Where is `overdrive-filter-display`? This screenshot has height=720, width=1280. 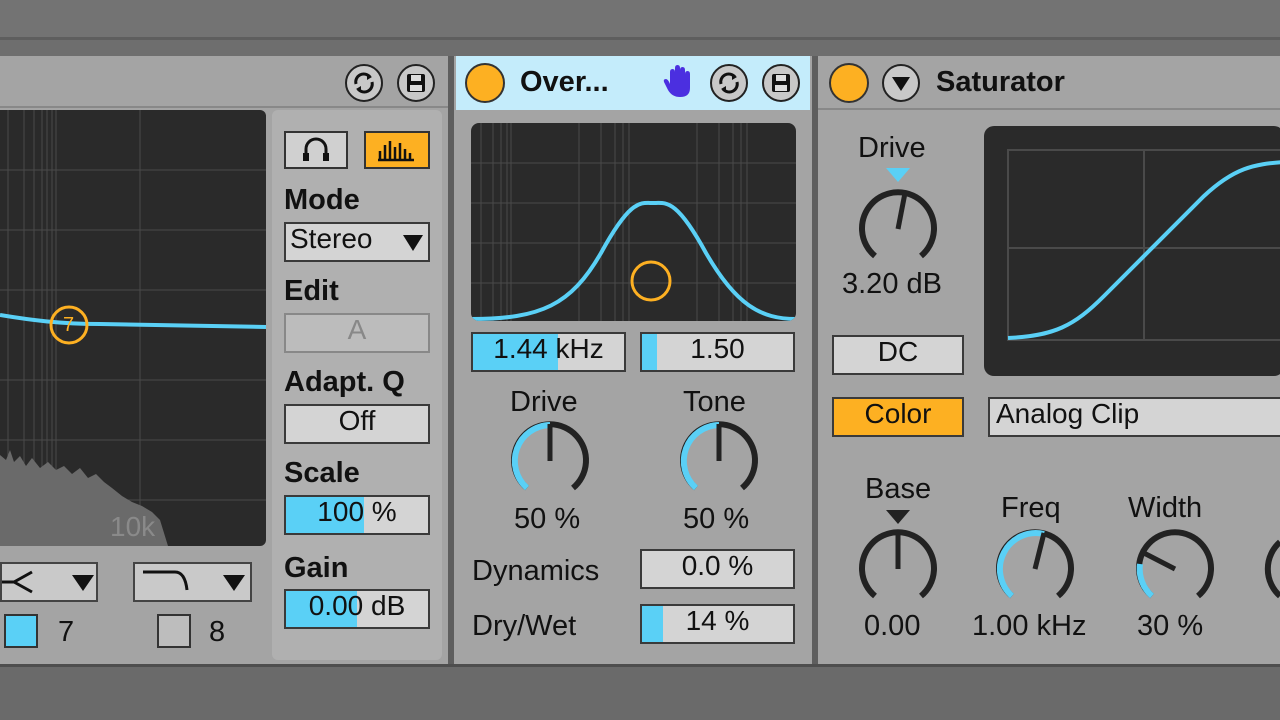
overdrive-filter-display is located at coordinates (633, 222).